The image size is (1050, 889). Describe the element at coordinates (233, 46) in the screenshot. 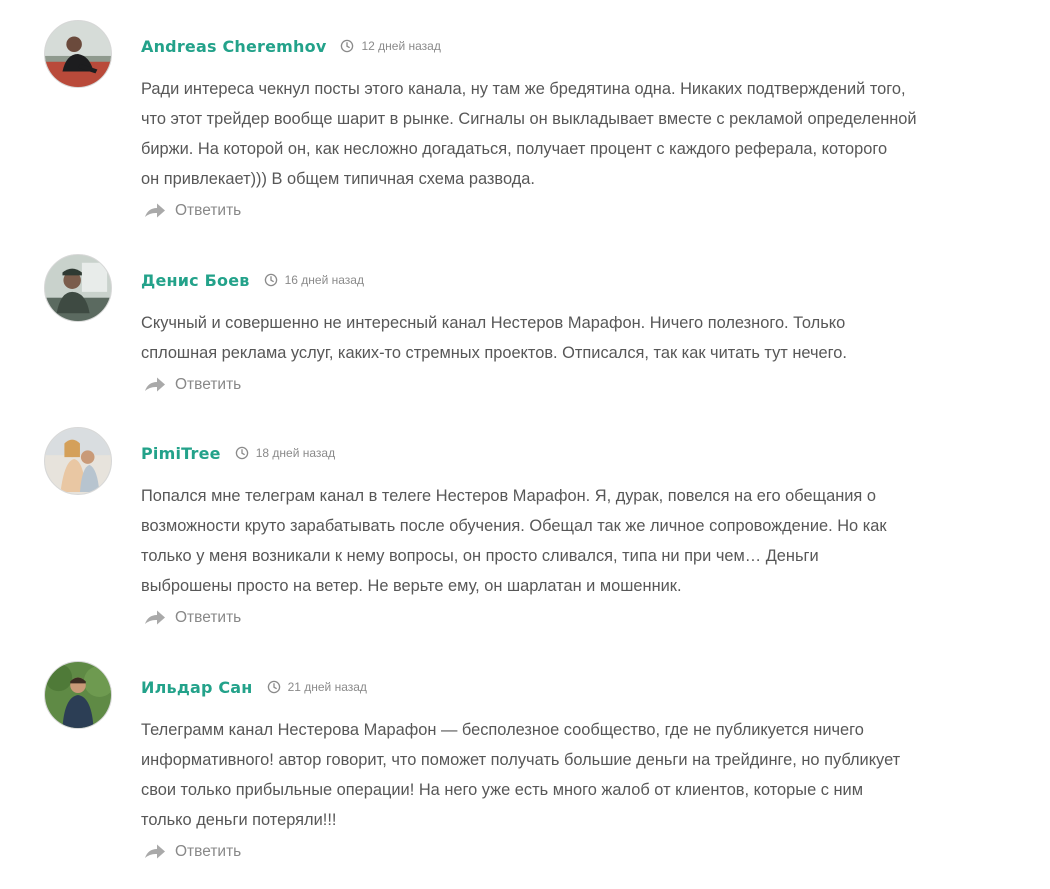

I see `author-name: Andreas Cheremhov` at that location.